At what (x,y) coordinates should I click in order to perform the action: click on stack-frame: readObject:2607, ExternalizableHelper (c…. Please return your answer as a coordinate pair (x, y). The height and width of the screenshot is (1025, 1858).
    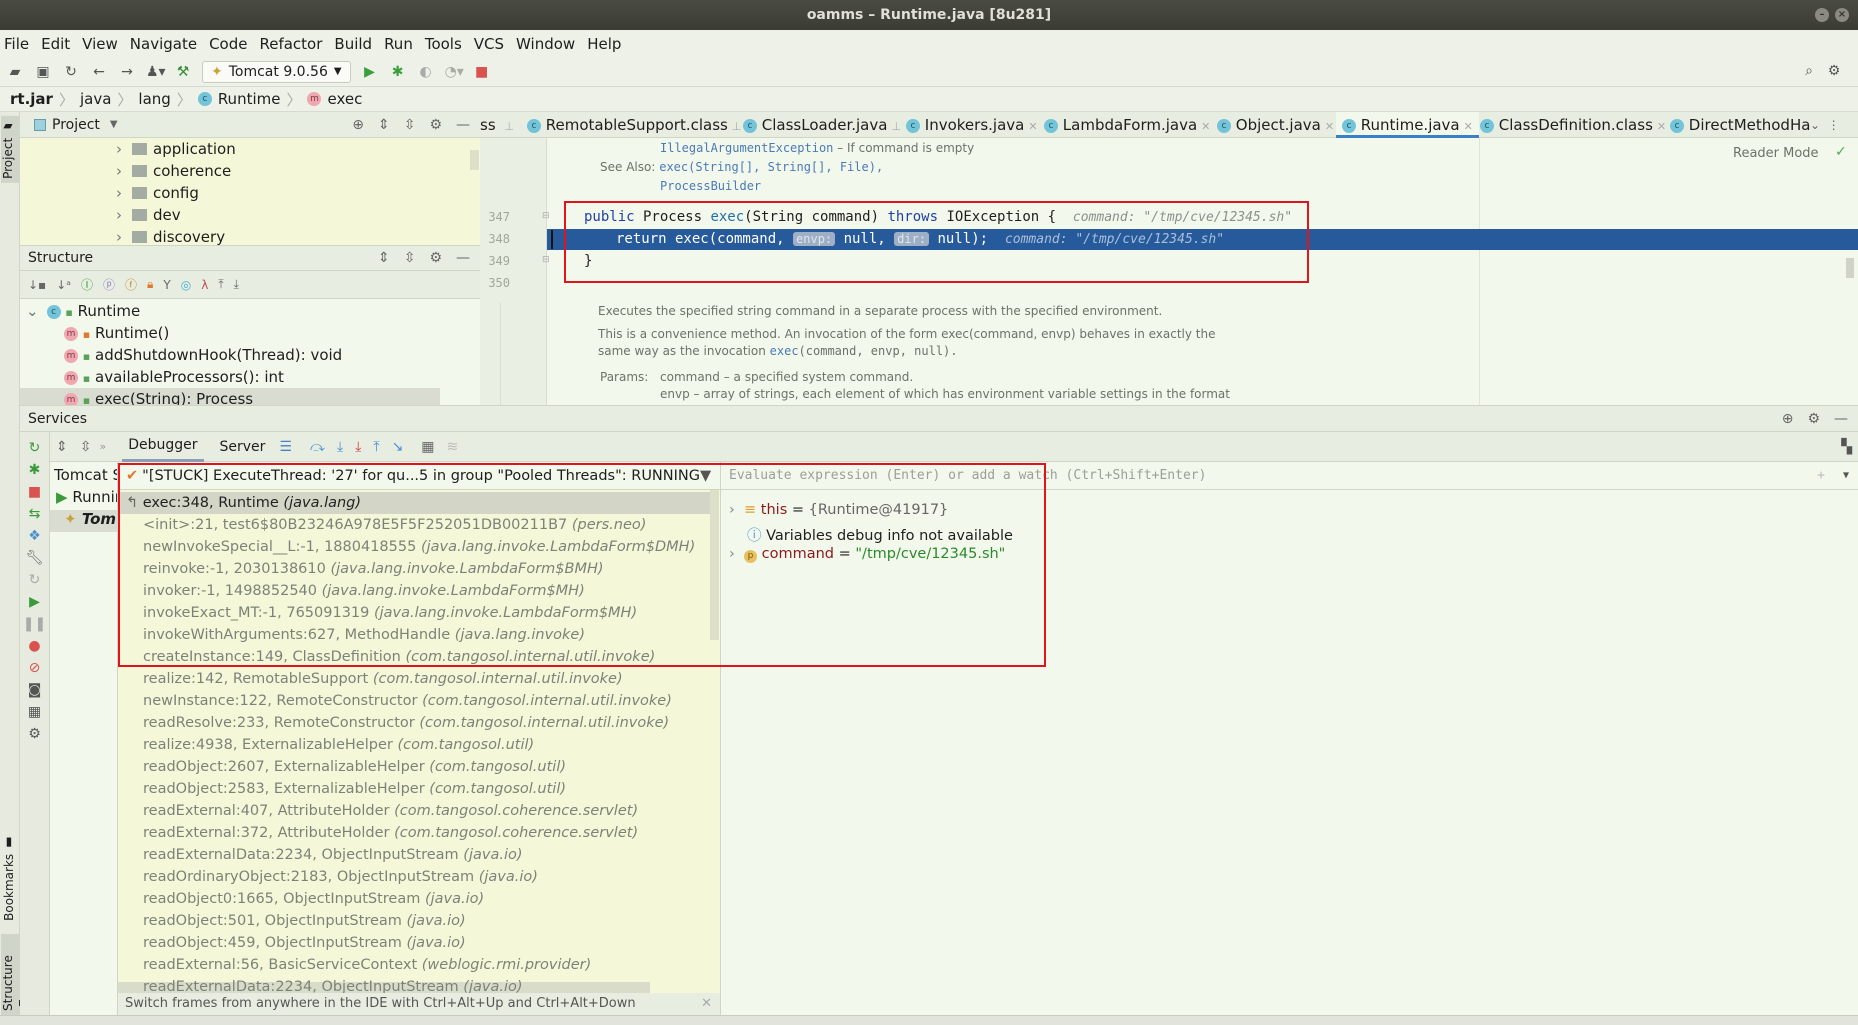
    Looking at the image, I should click on (354, 767).